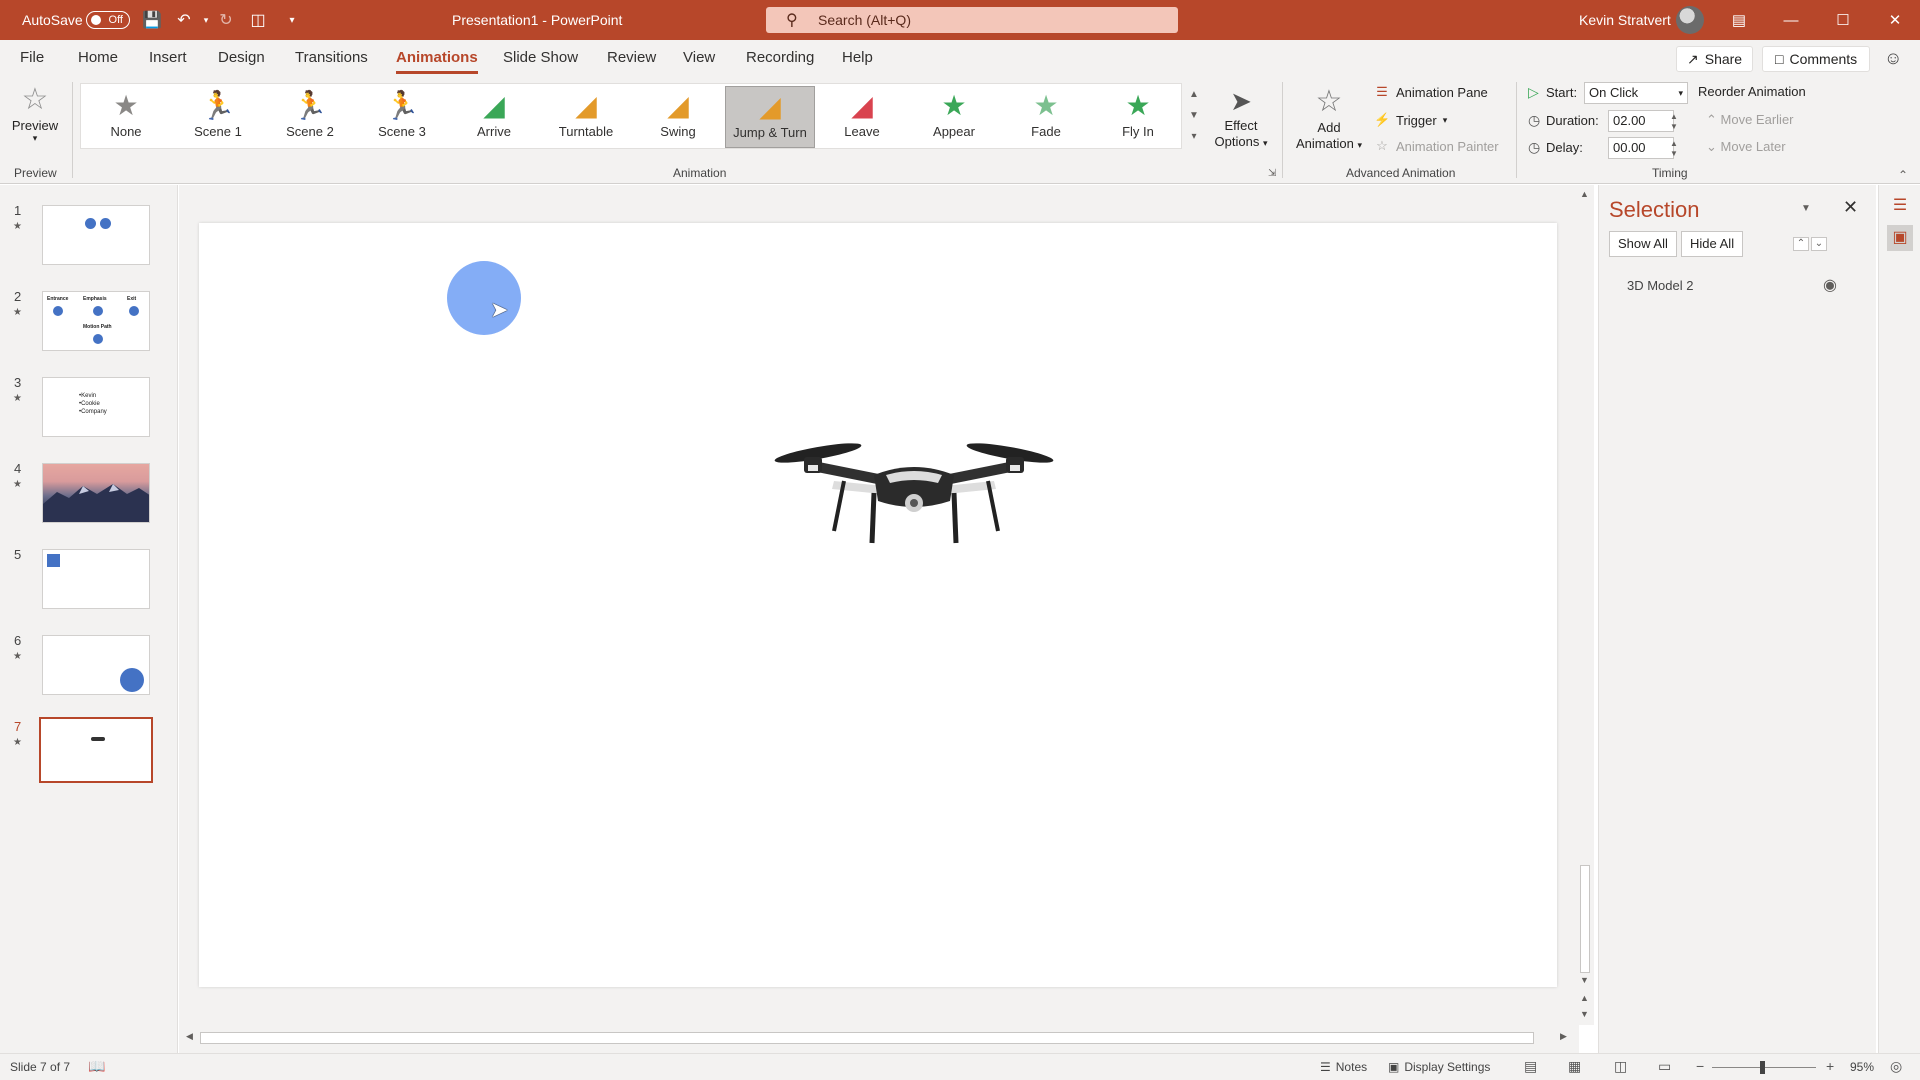  I want to click on zoom-level: 95%, so click(1862, 1067).